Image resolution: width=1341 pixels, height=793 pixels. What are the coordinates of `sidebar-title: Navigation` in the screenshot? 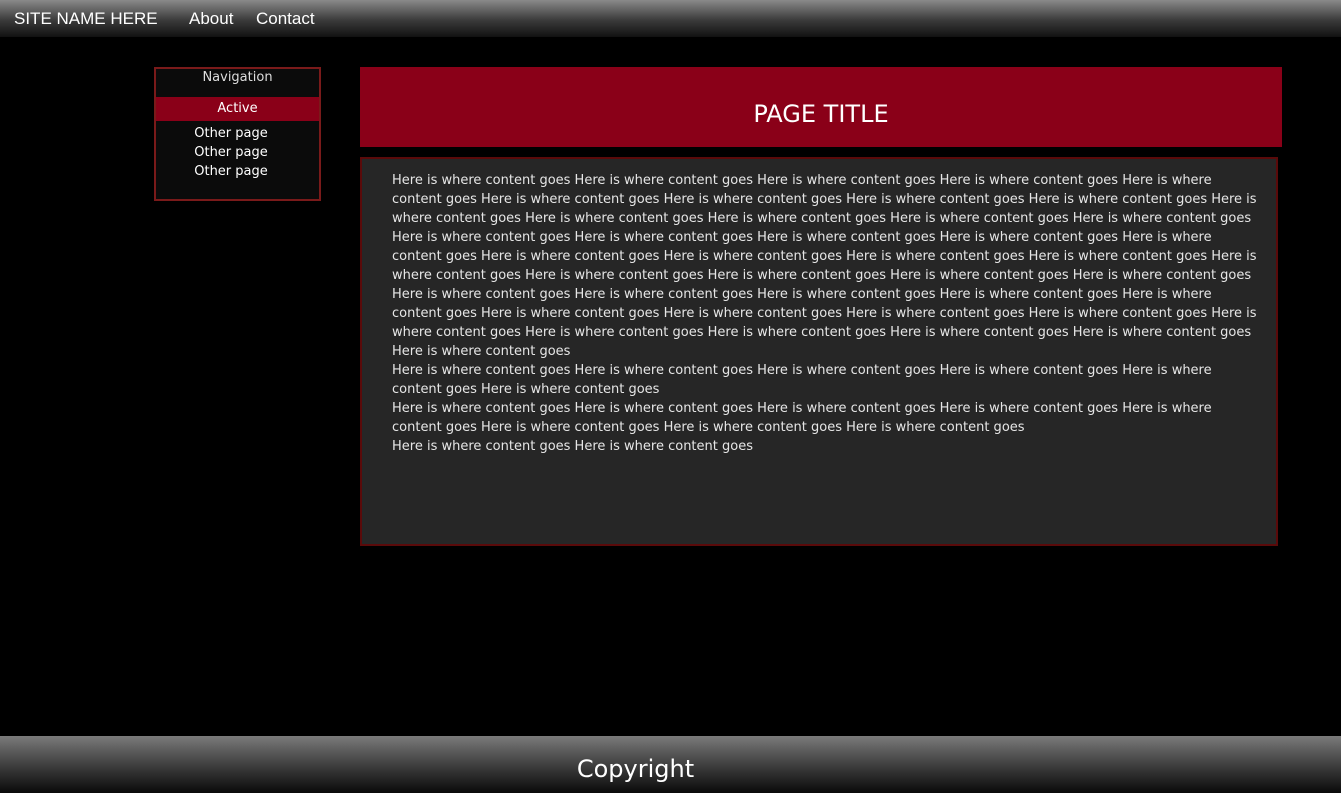 It's located at (237, 77).